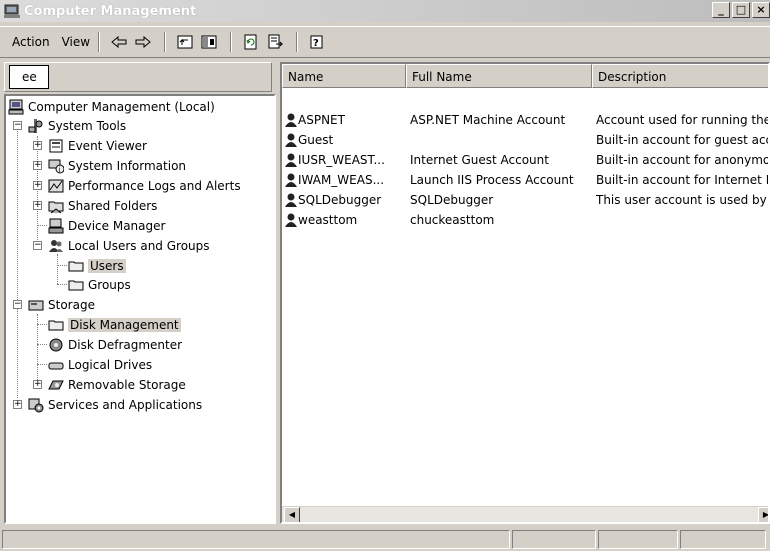  Describe the element at coordinates (681, 200) in the screenshot. I see `cell-description: This user account is used by` at that location.